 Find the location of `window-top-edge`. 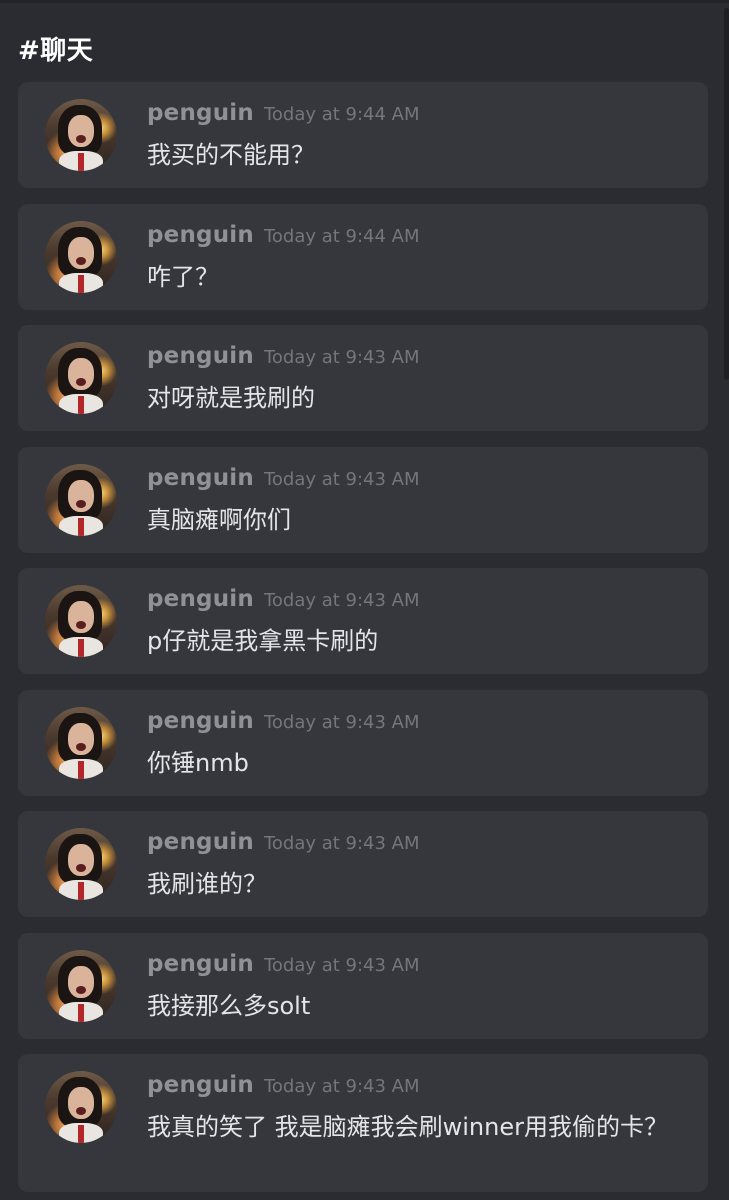

window-top-edge is located at coordinates (364, 1).